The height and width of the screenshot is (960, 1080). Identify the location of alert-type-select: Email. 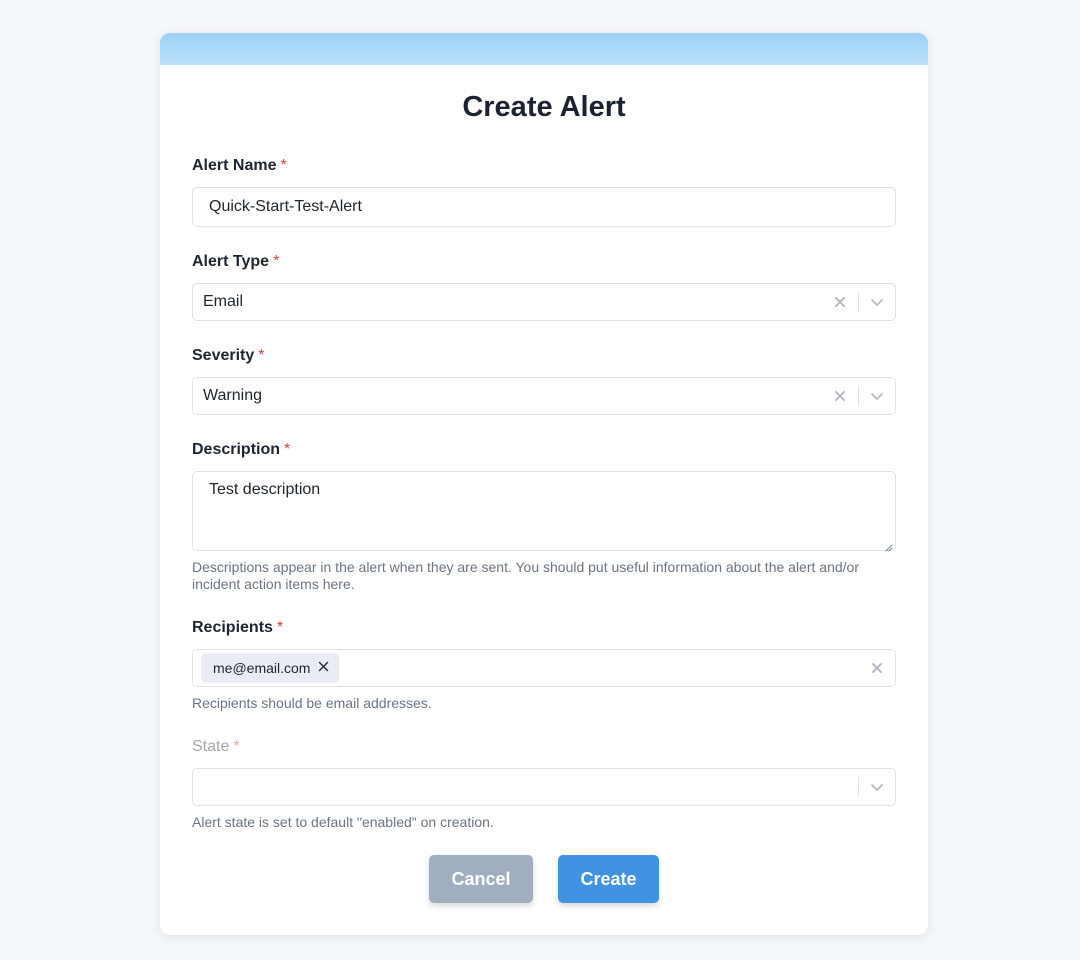
(544, 302).